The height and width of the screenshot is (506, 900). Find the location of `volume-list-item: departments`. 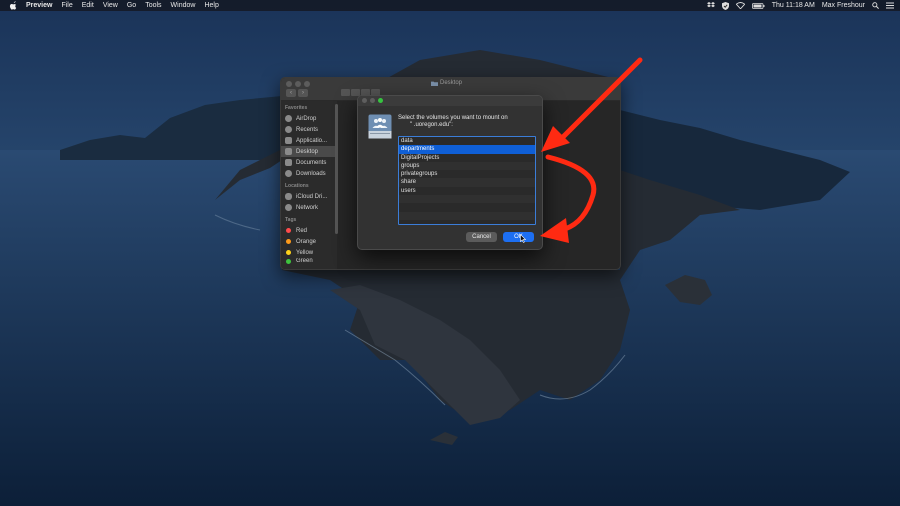

volume-list-item: departments is located at coordinates (467, 149).